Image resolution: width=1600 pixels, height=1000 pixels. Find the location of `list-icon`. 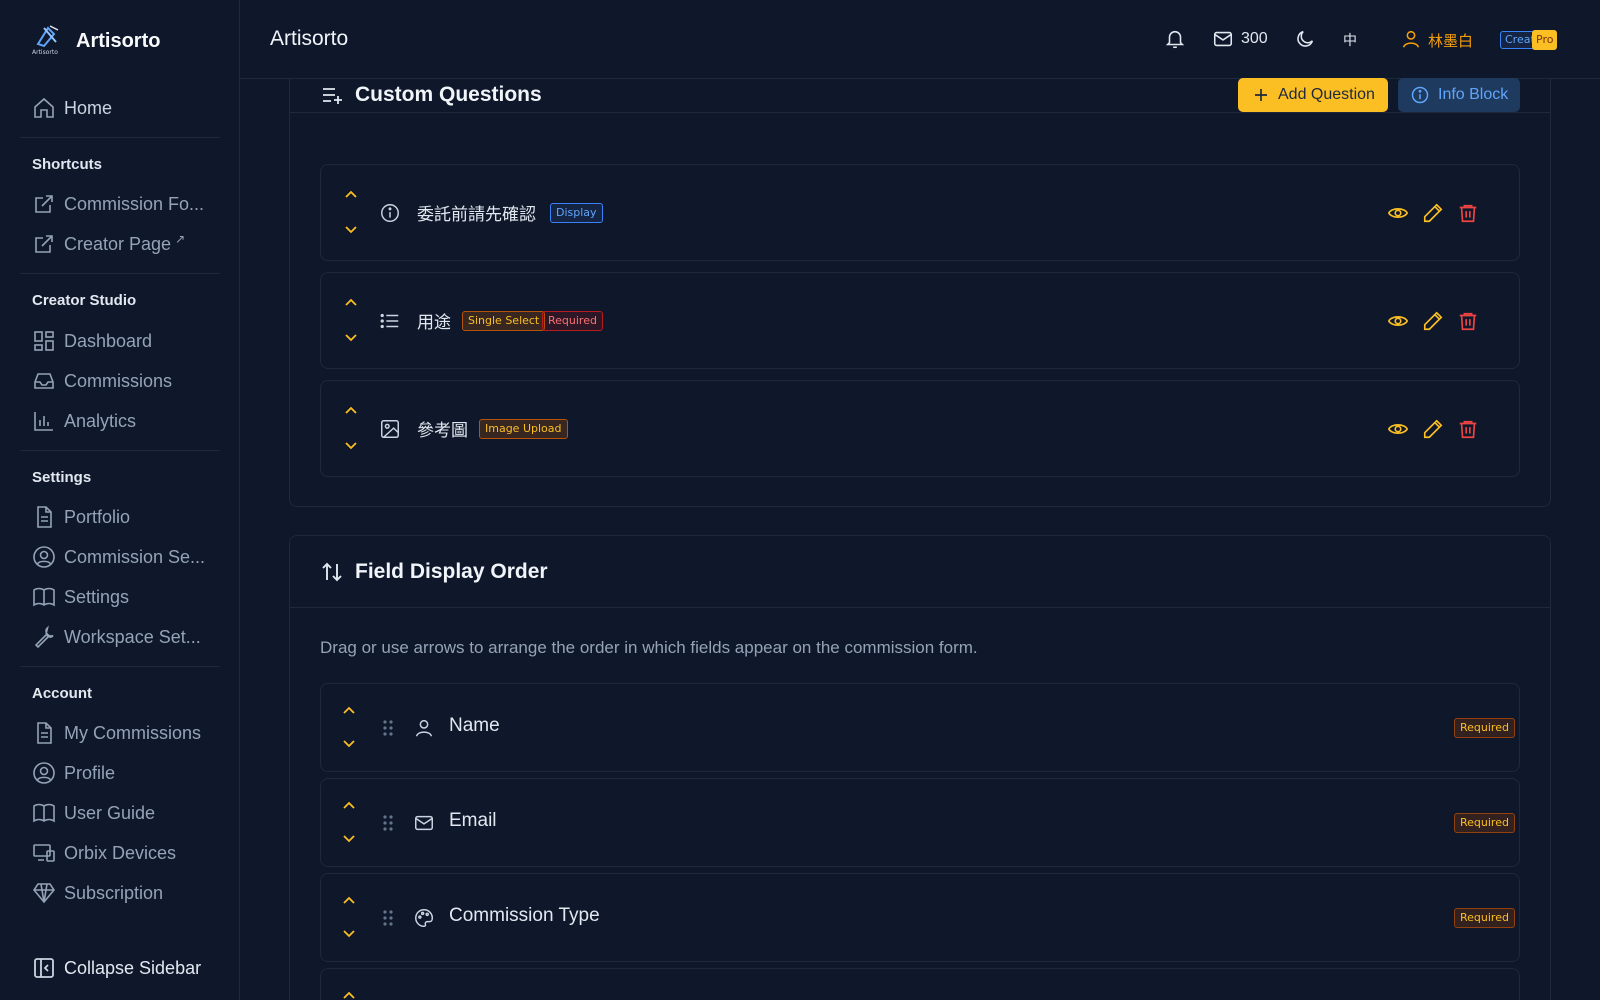

list-icon is located at coordinates (389, 321).